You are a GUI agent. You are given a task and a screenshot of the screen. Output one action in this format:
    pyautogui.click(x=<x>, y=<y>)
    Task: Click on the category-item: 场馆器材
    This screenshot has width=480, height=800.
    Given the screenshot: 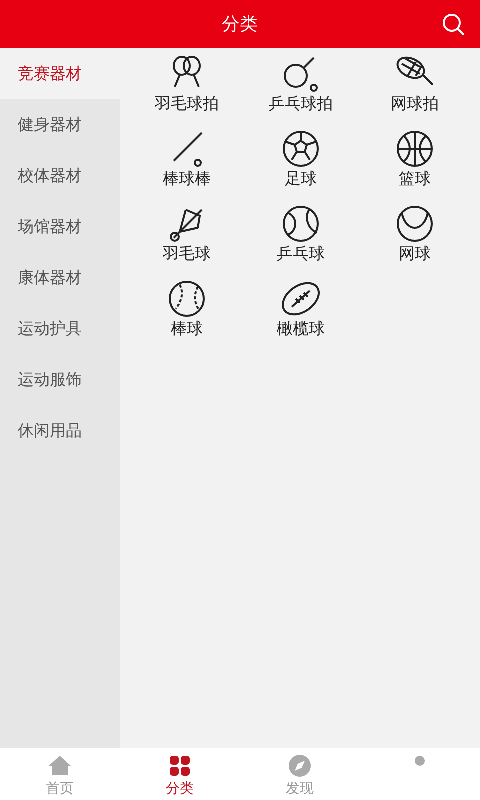 What is the action you would take?
    pyautogui.click(x=60, y=226)
    